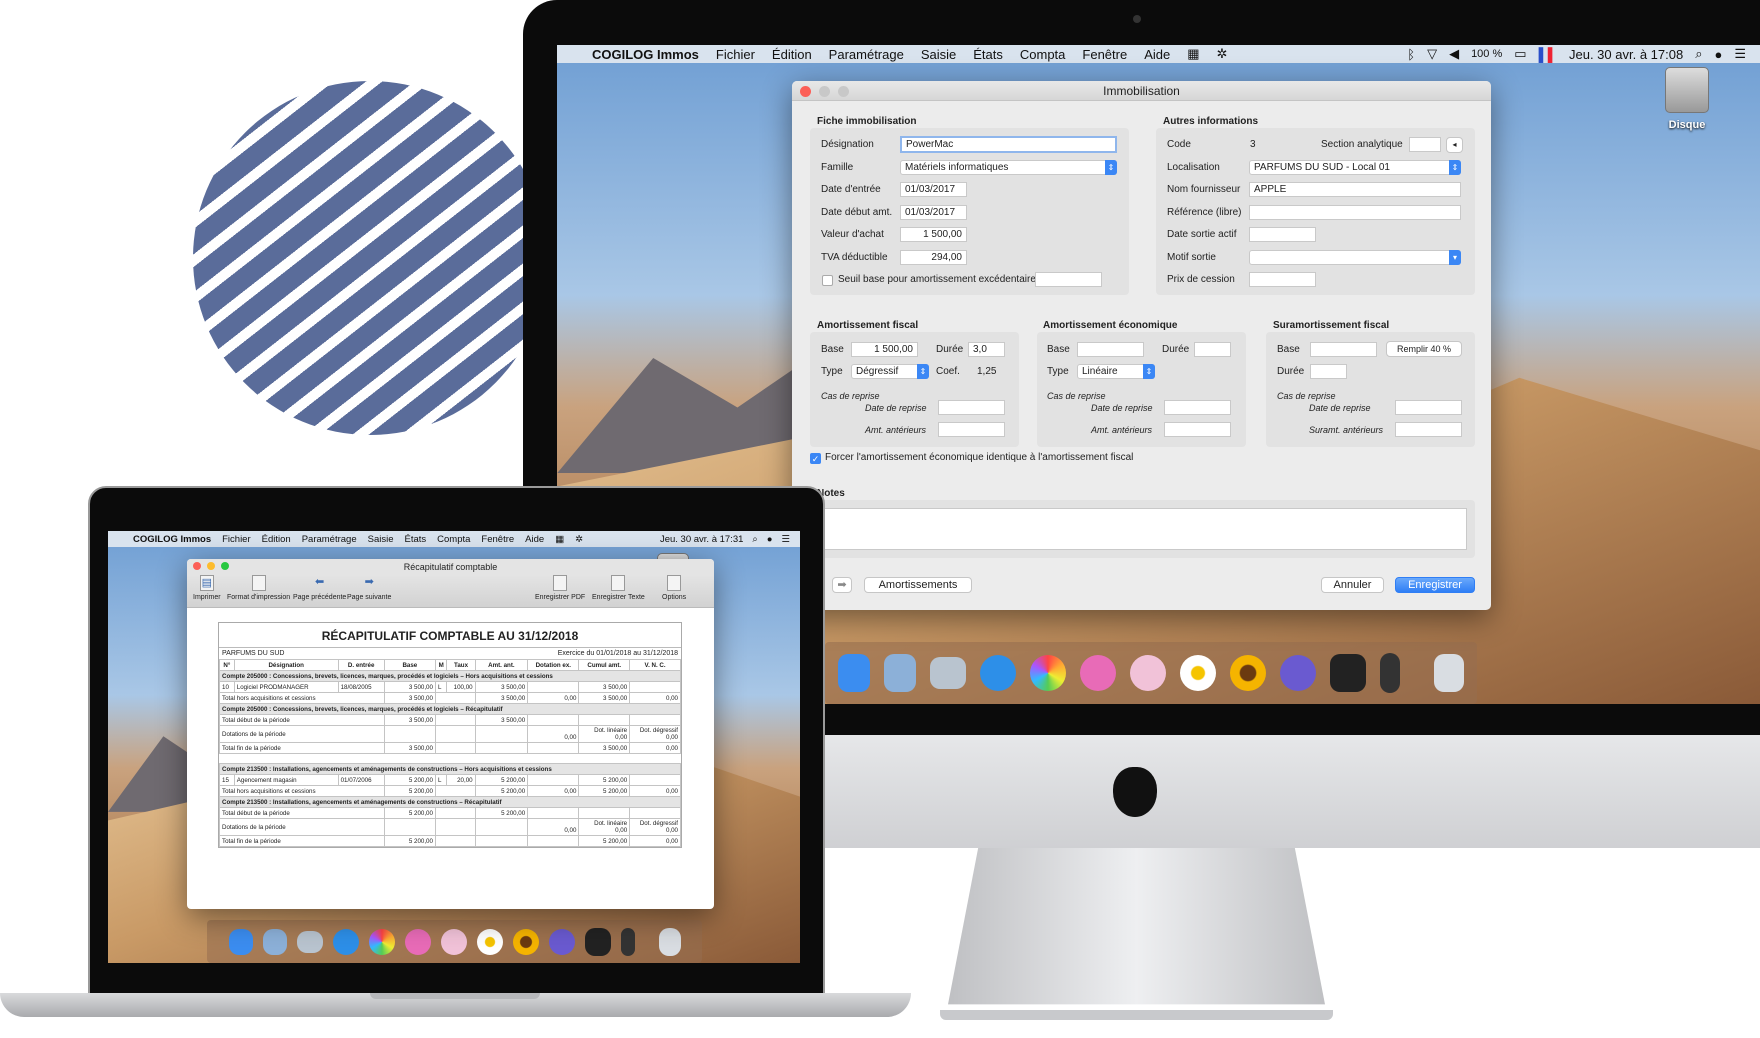 This screenshot has width=1760, height=1038. What do you see at coordinates (1435, 585) in the screenshot?
I see `enregistrer-button: Enregistrer` at bounding box center [1435, 585].